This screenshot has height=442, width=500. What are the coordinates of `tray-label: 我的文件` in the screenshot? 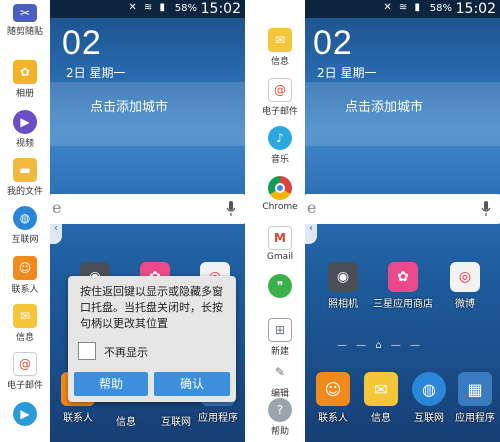 It's located at (24, 192).